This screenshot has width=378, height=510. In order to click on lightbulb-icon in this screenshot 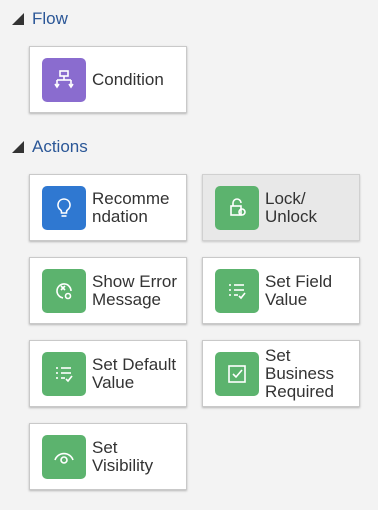, I will do `click(64, 207)`.